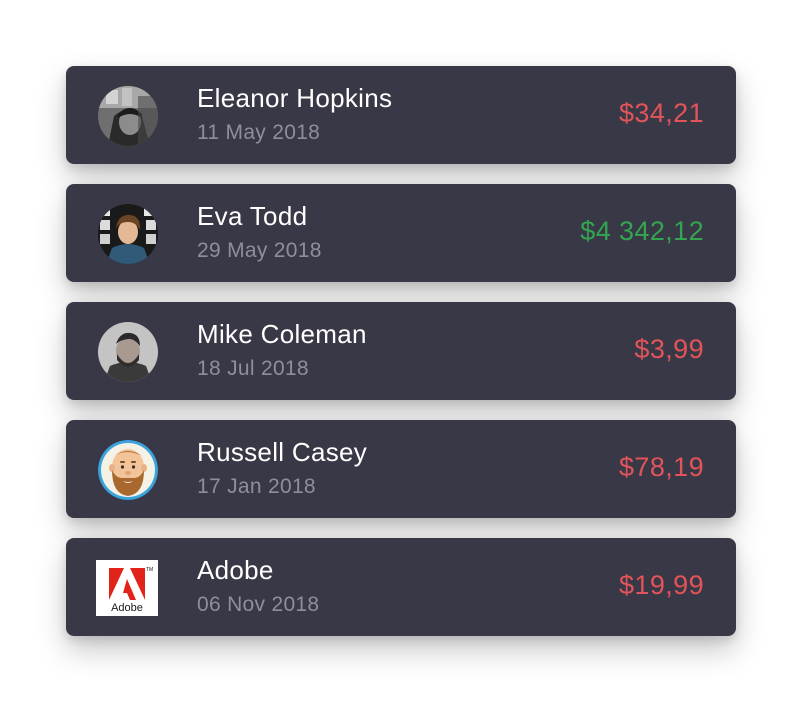  What do you see at coordinates (252, 216) in the screenshot?
I see `transaction-name: Eva Todd` at bounding box center [252, 216].